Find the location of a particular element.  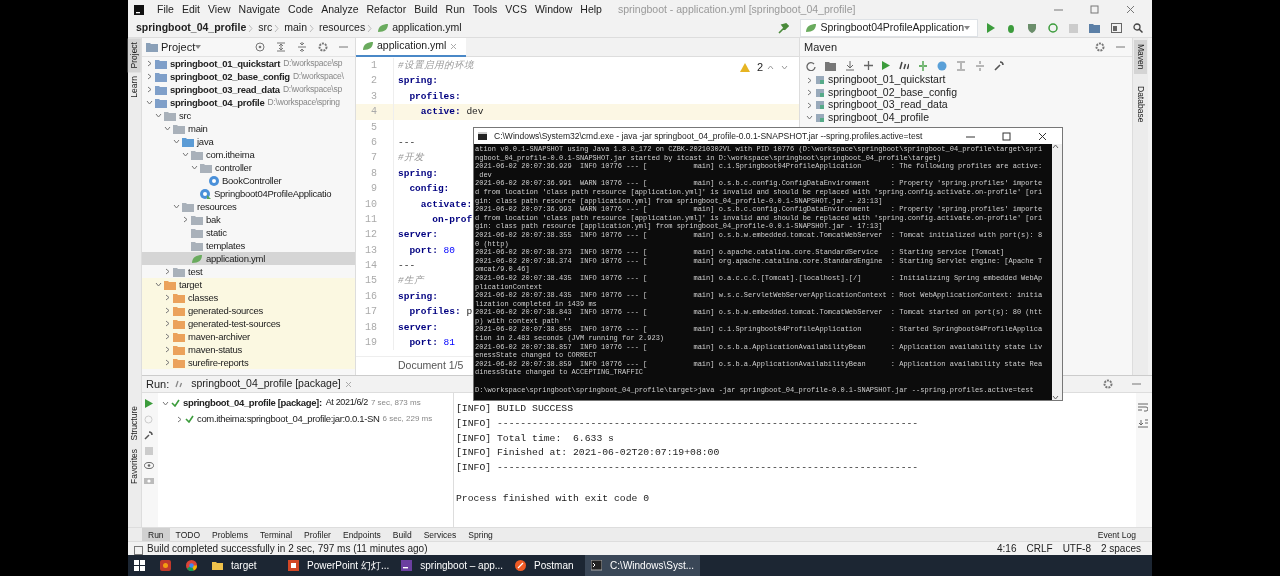

tree-item: application.yml is located at coordinates (248, 258).